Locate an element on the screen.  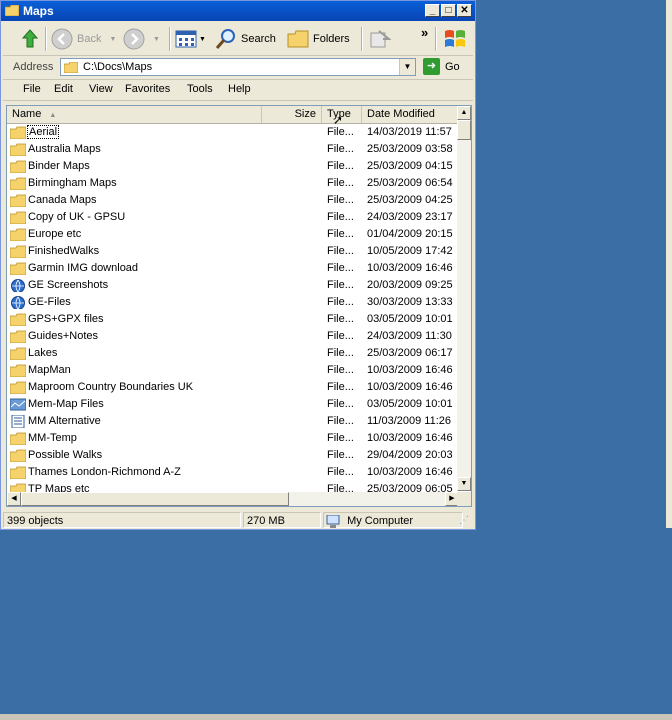
menu-edit: Edit is located at coordinates (63, 89).